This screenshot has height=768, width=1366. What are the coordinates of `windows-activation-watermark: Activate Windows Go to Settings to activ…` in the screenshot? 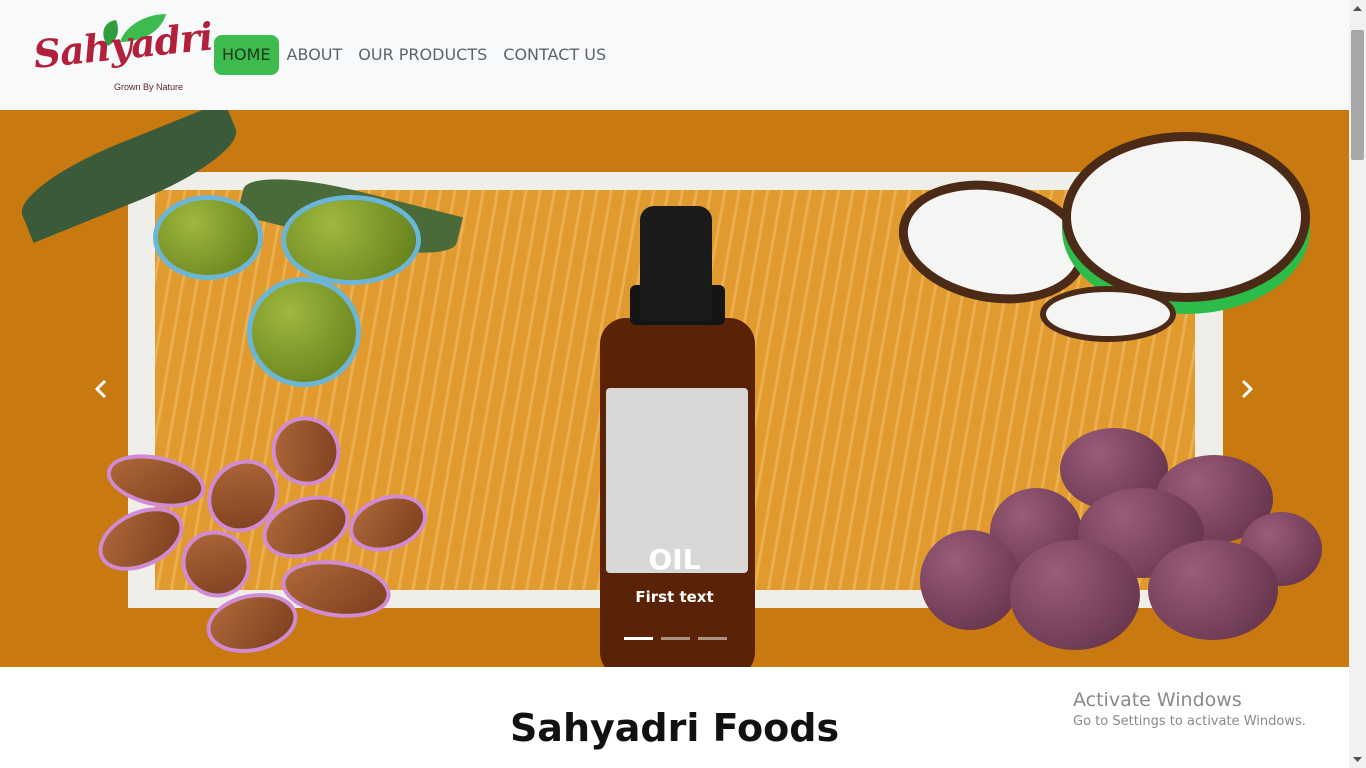 It's located at (1189, 709).